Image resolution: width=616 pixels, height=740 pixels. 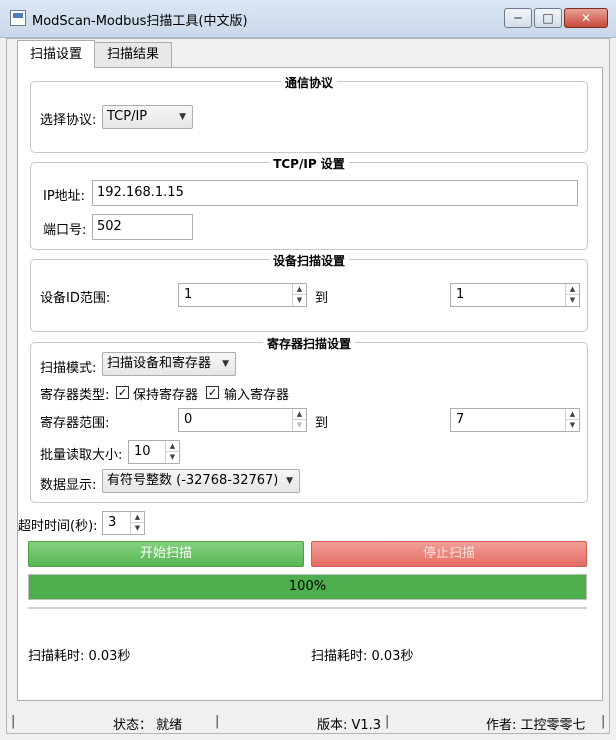 I want to click on ip-label: IP地址:, so click(x=64, y=196).